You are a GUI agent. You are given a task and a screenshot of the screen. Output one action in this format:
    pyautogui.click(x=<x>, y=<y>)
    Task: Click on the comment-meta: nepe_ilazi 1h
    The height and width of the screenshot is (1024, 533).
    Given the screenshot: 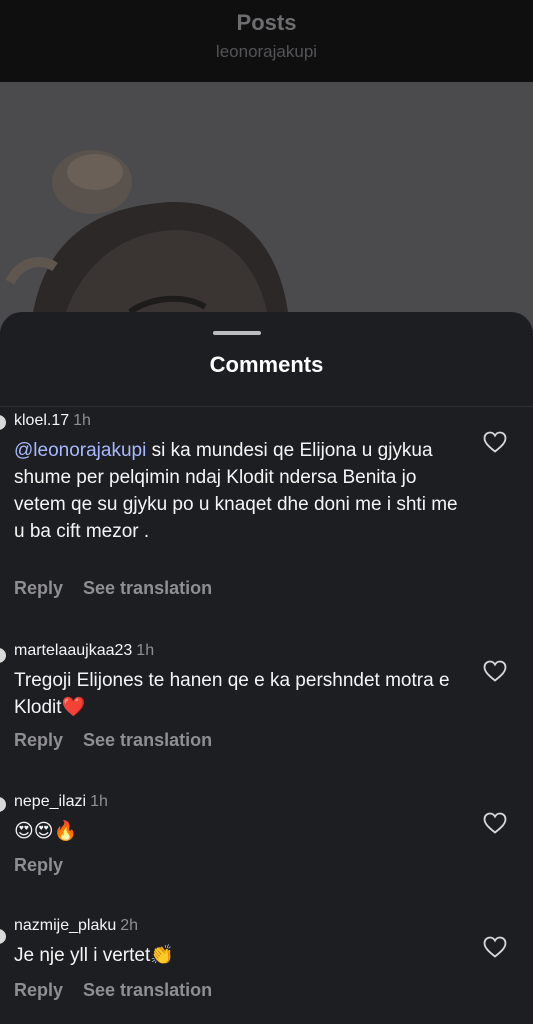 What is the action you would take?
    pyautogui.click(x=61, y=802)
    